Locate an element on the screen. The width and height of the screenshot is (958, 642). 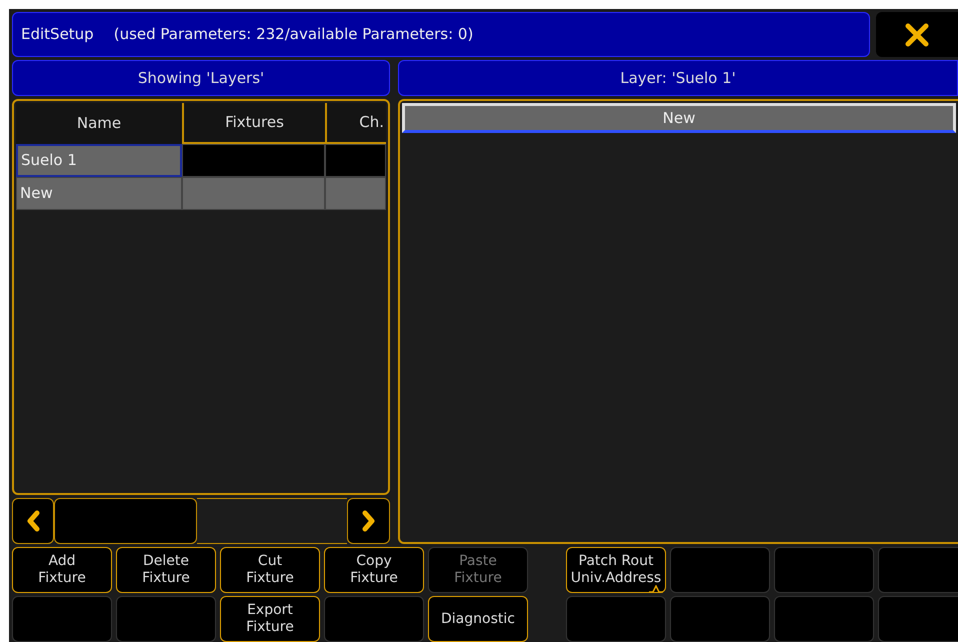
key-button: Copy Fixture is located at coordinates (374, 570).